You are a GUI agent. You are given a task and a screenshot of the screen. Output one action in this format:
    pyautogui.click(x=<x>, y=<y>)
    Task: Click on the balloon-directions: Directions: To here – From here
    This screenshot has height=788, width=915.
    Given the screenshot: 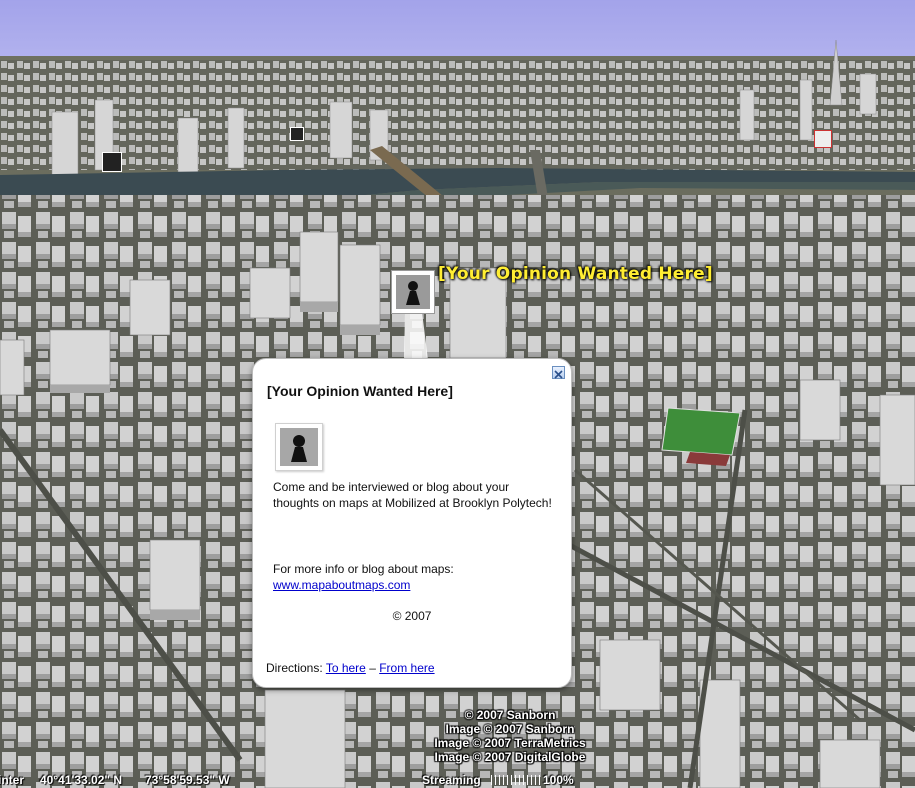 What is the action you would take?
    pyautogui.click(x=350, y=668)
    